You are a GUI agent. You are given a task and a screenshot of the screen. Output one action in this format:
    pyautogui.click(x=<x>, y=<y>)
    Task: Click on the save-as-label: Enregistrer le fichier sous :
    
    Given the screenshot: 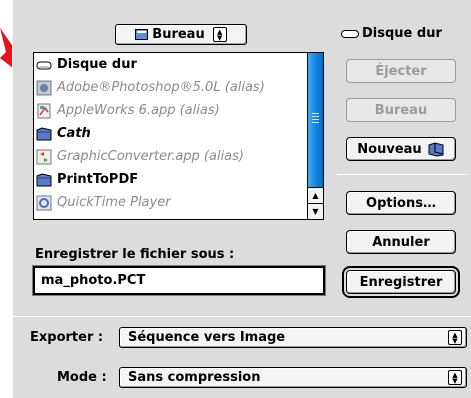 What is the action you would take?
    pyautogui.click(x=135, y=254)
    